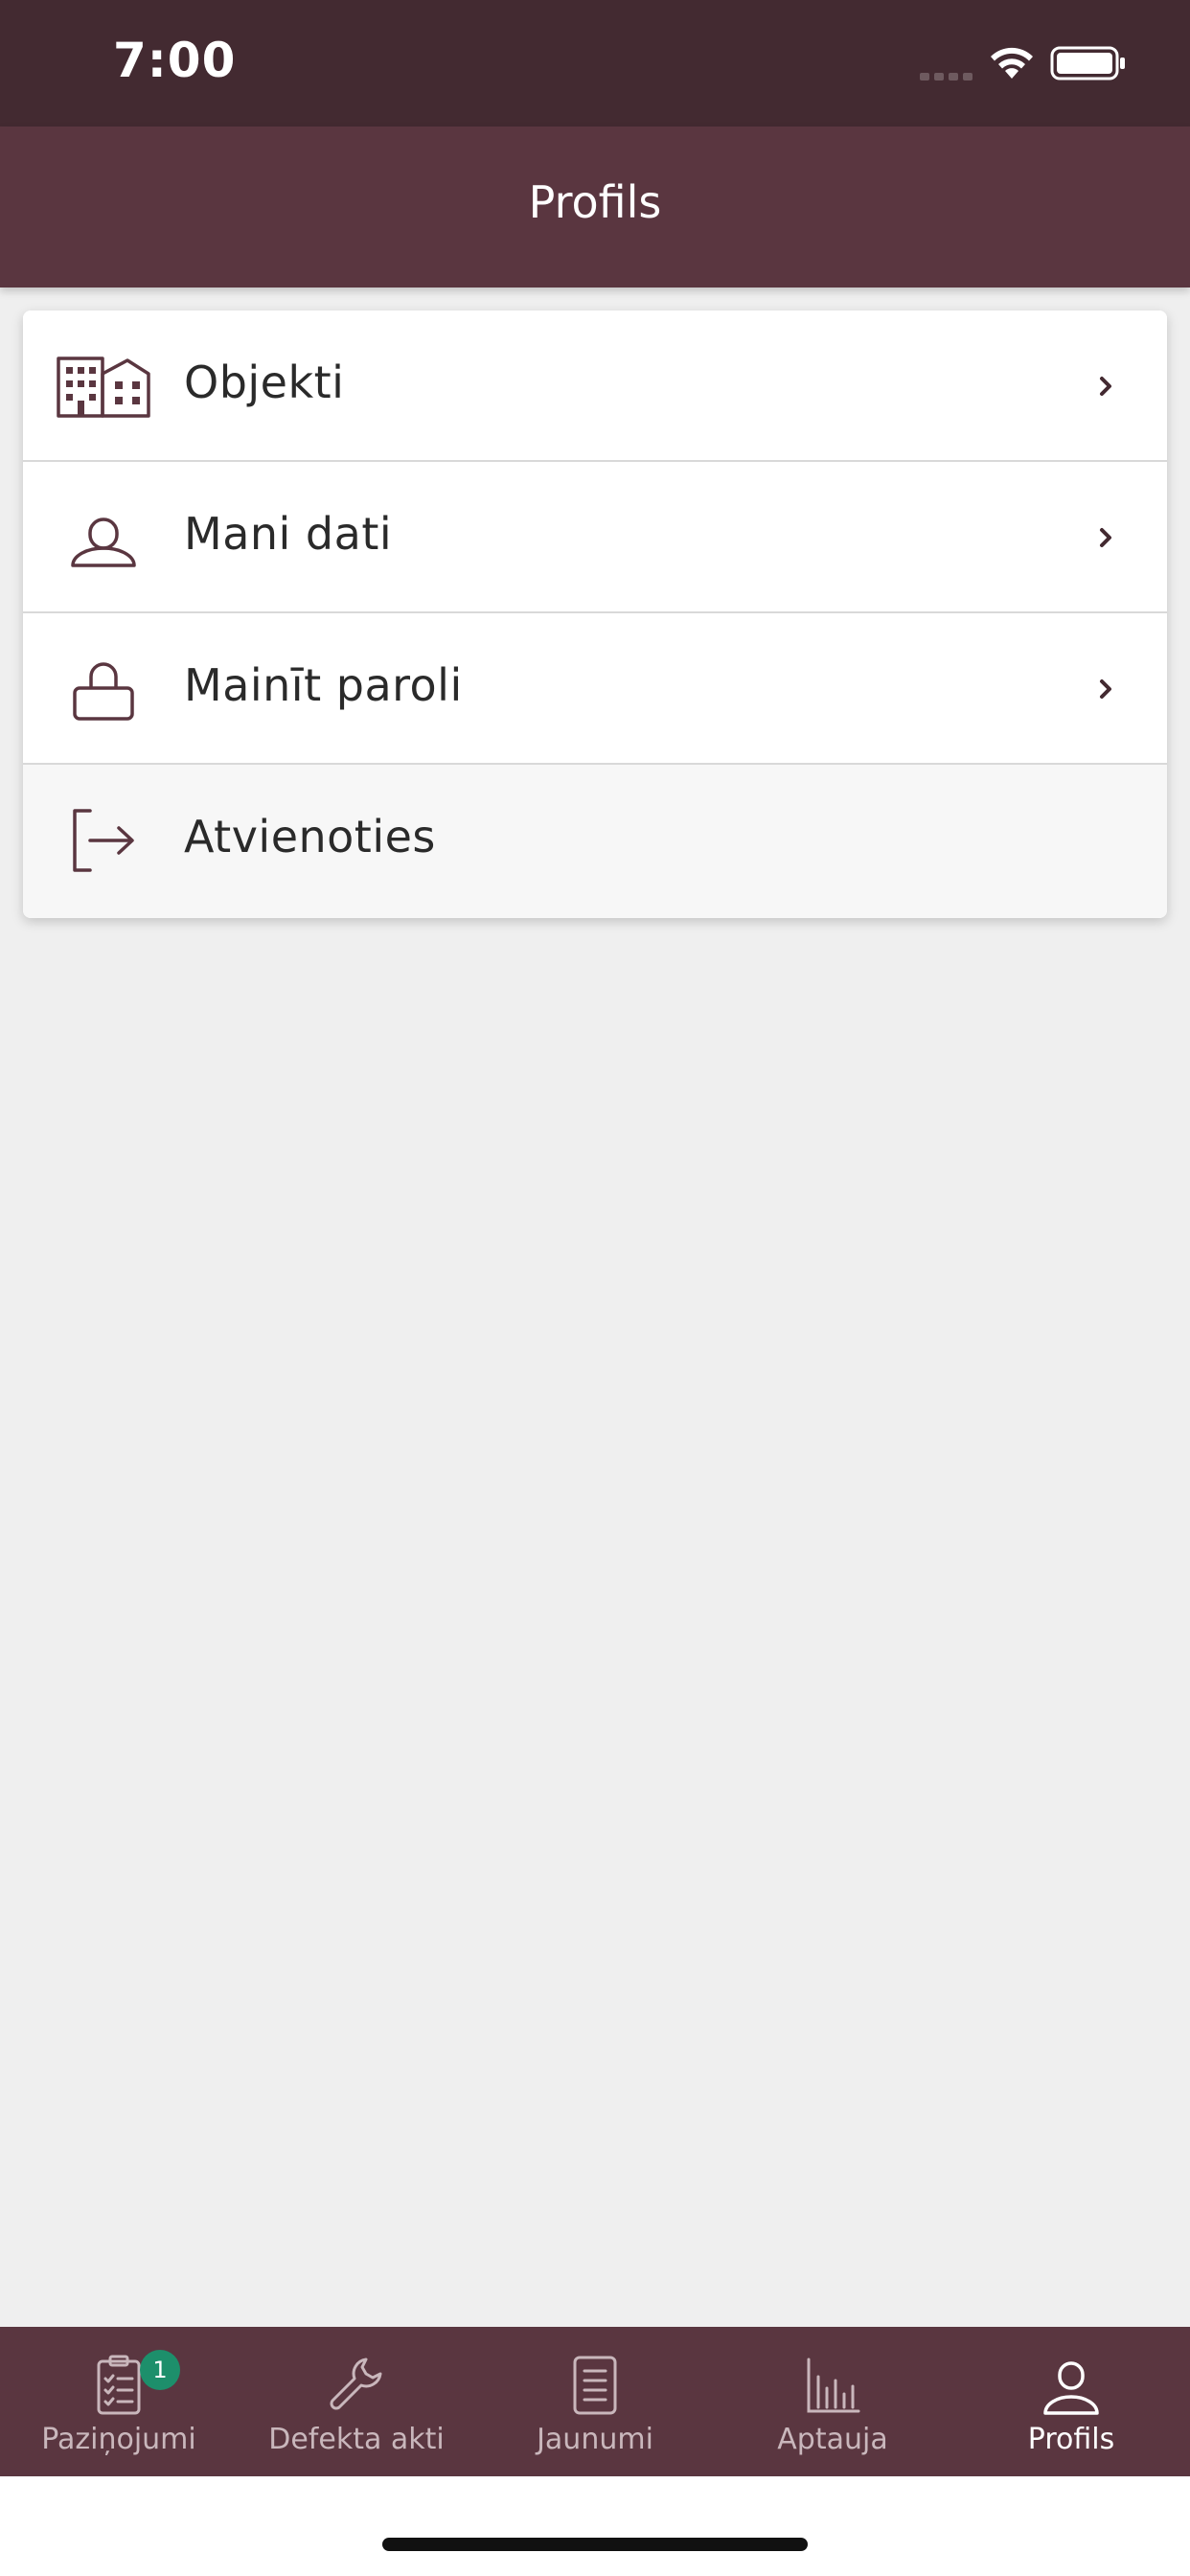 This screenshot has width=1190, height=2576. I want to click on tab-label: Defekta akti, so click(357, 2439).